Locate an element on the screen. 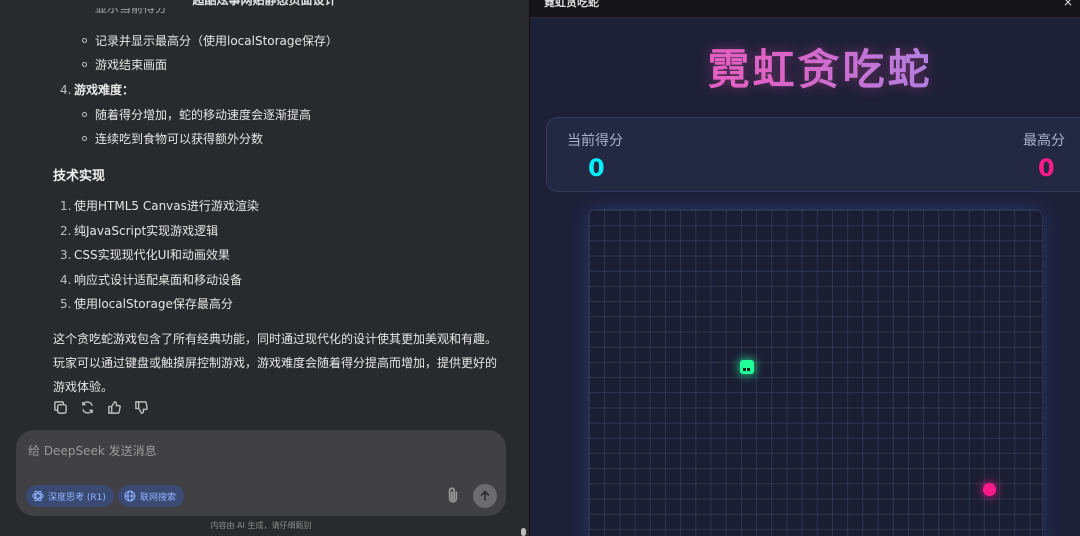  copy-icon is located at coordinates (60, 407).